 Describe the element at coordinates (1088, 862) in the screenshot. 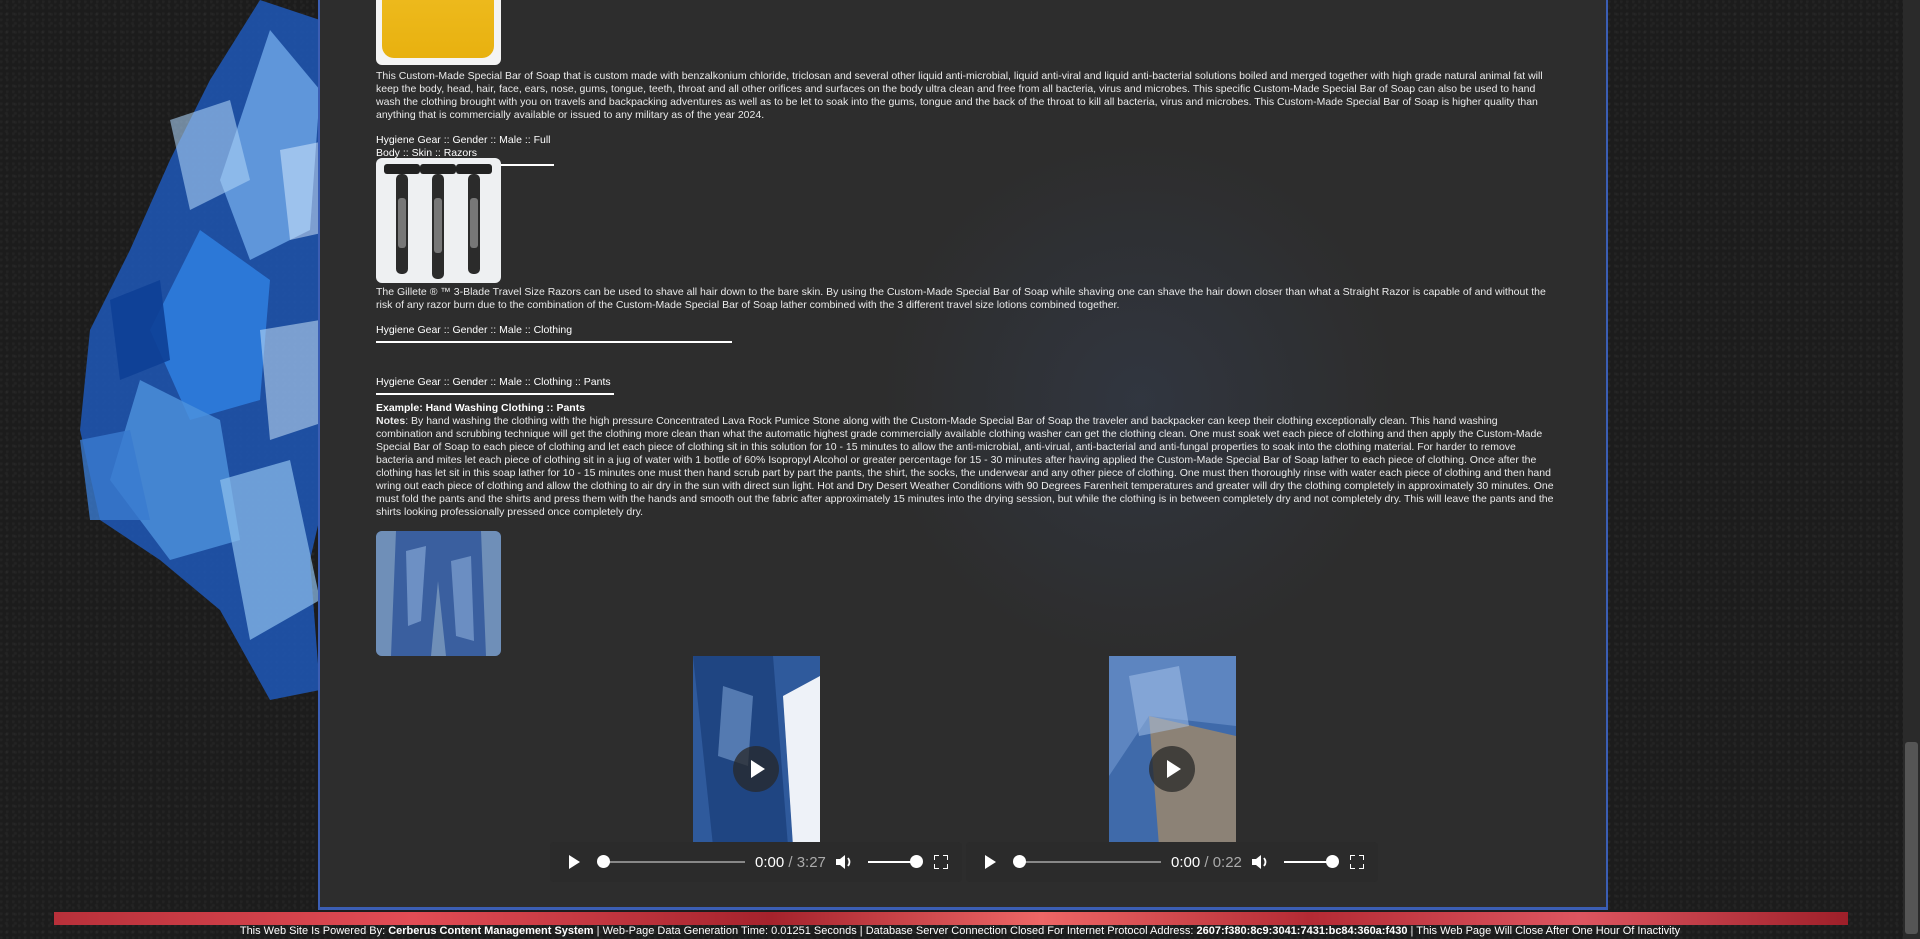

I see `video-2-seek-bar` at that location.